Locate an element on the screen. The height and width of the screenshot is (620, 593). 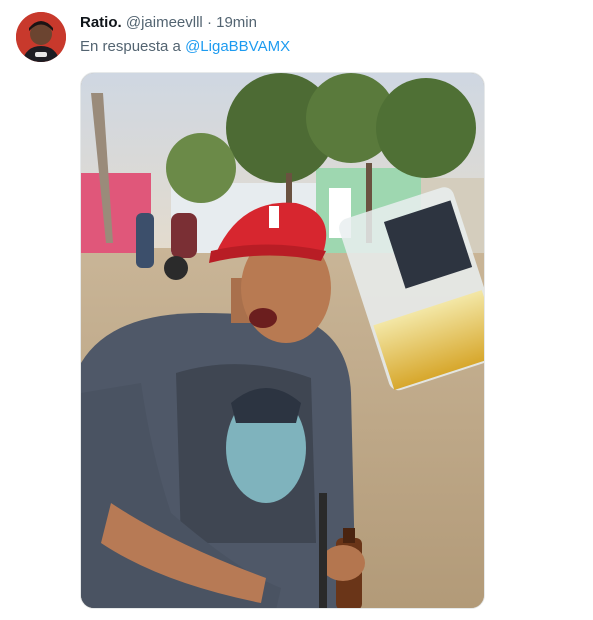
avatar-image is located at coordinates (41, 37).